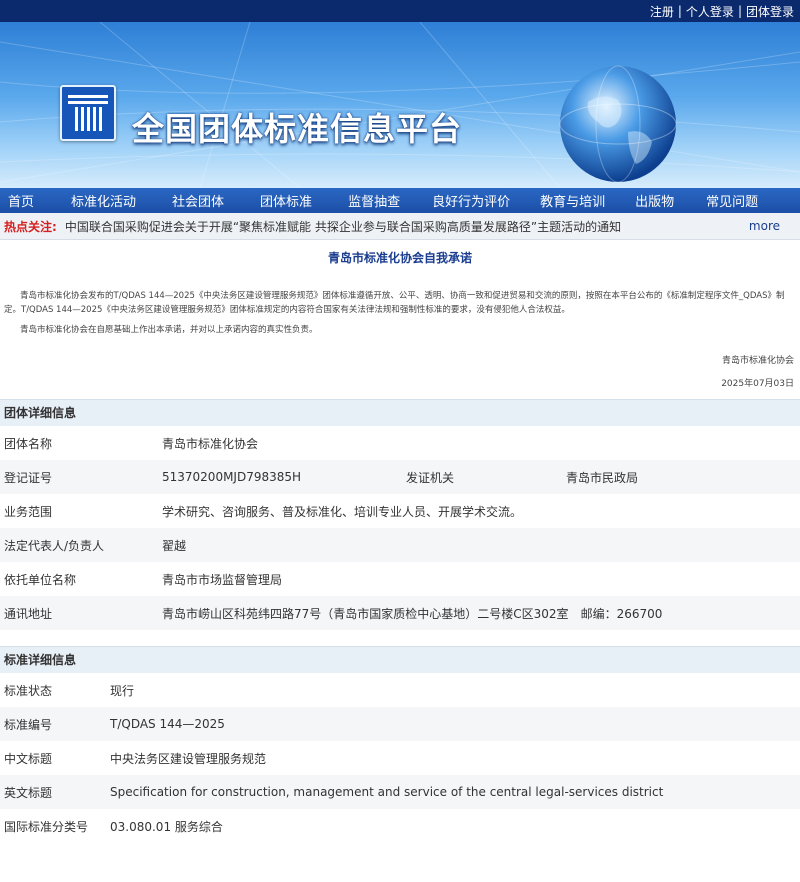 The height and width of the screenshot is (882, 800). I want to click on org-info-header: 团体详细信息, so click(400, 412).